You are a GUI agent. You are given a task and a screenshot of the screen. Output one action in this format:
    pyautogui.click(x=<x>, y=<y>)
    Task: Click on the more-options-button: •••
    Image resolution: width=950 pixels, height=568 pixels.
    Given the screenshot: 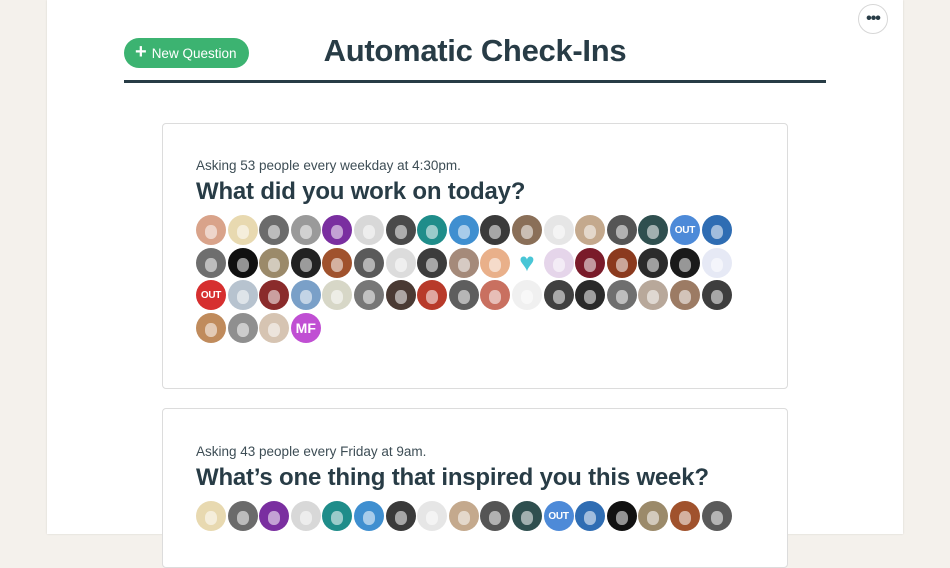 What is the action you would take?
    pyautogui.click(x=873, y=19)
    